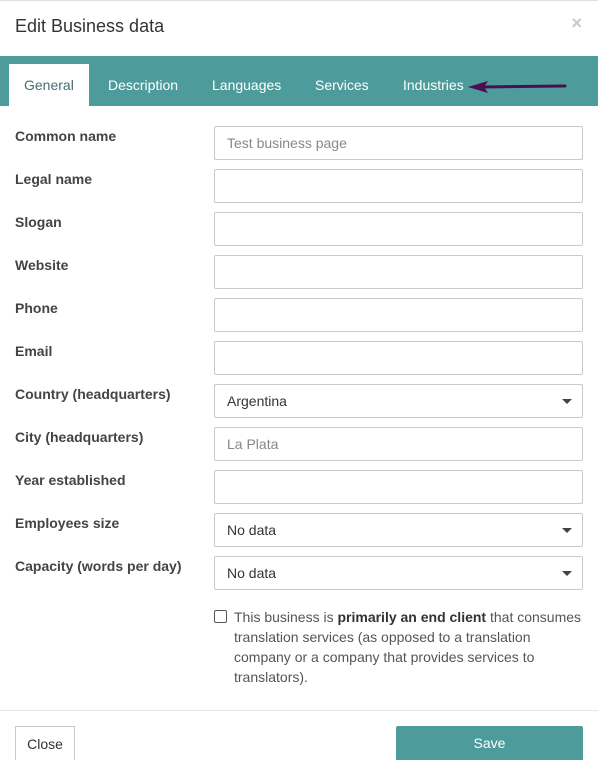 Image resolution: width=598 pixels, height=761 pixels. What do you see at coordinates (143, 85) in the screenshot?
I see `tab-description: Description` at bounding box center [143, 85].